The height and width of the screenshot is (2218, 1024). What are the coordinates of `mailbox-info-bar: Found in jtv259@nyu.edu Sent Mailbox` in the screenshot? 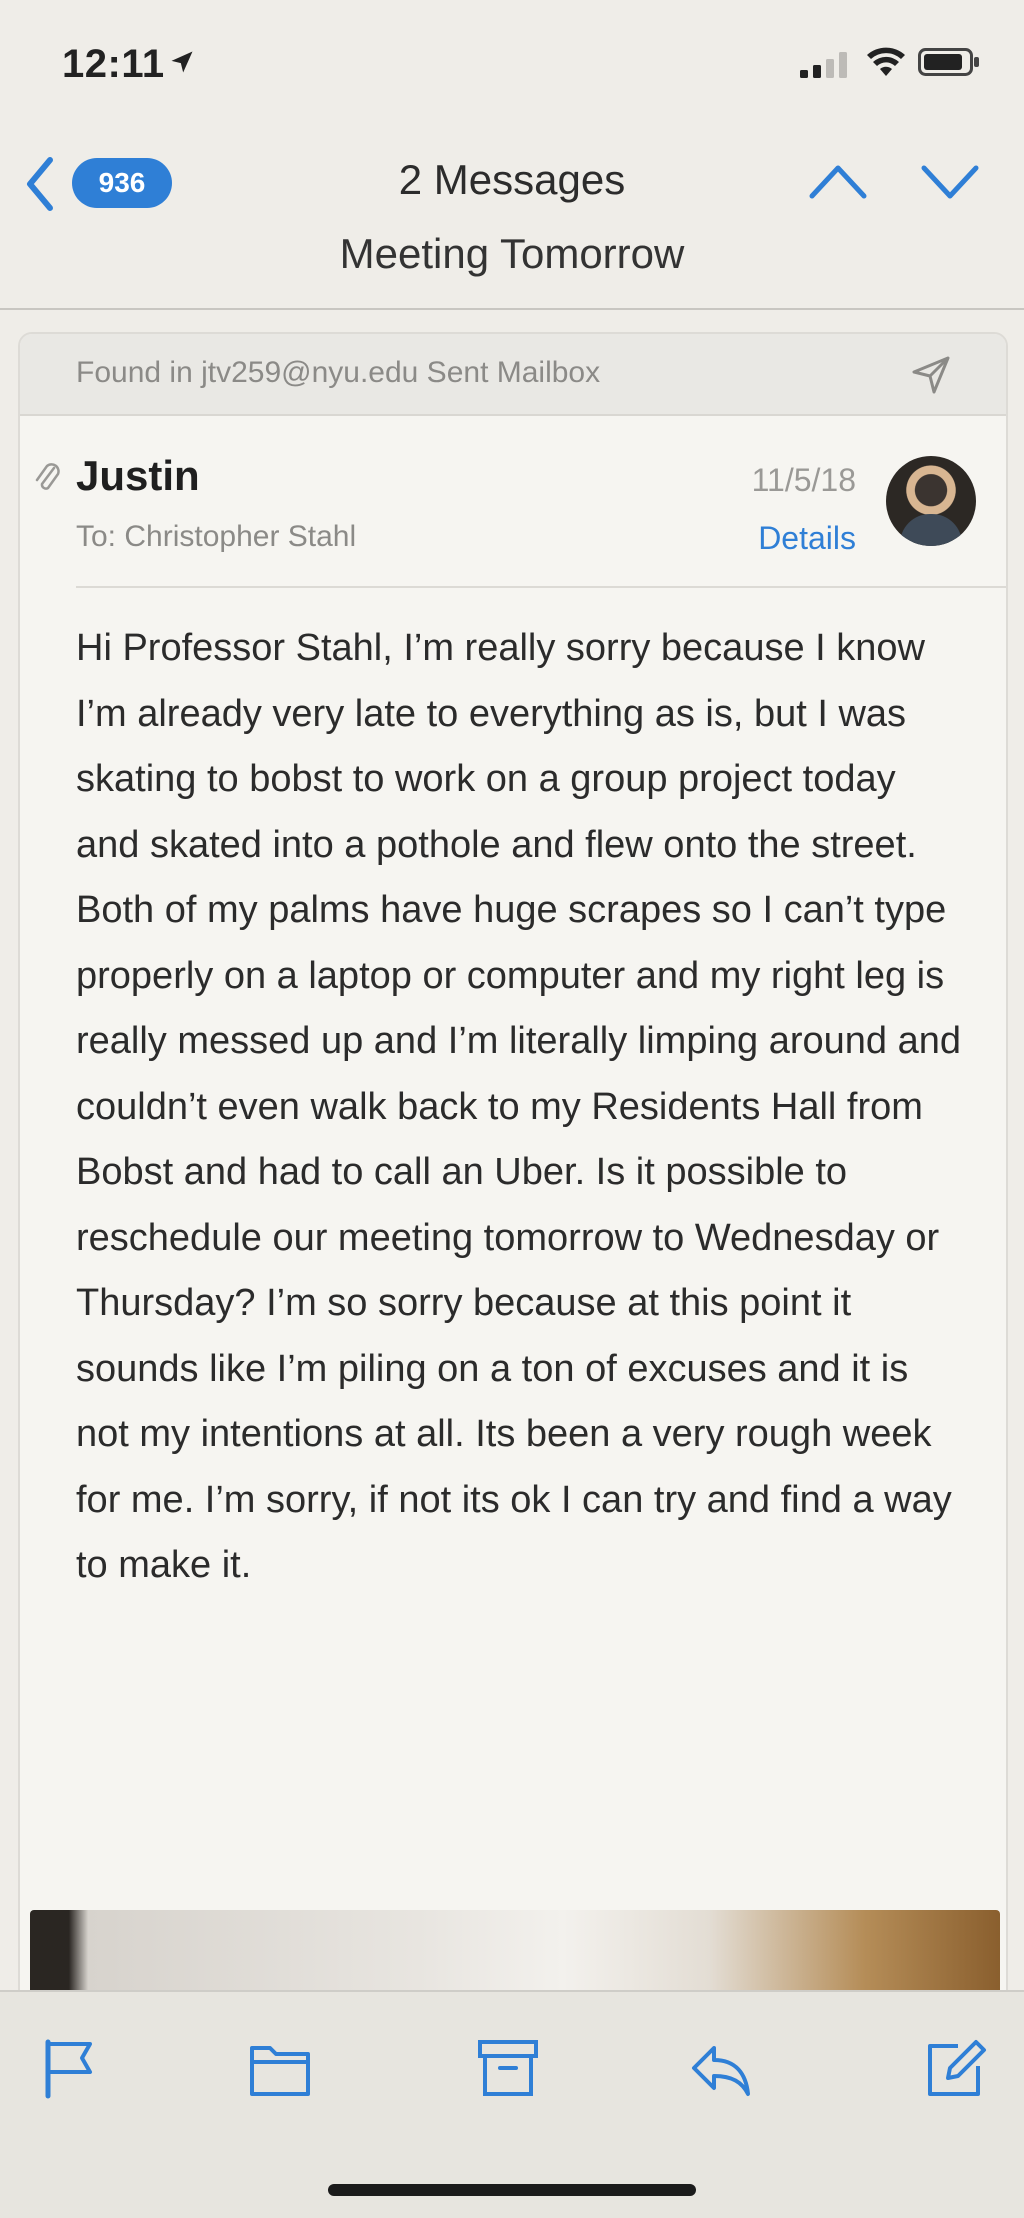 It's located at (513, 375).